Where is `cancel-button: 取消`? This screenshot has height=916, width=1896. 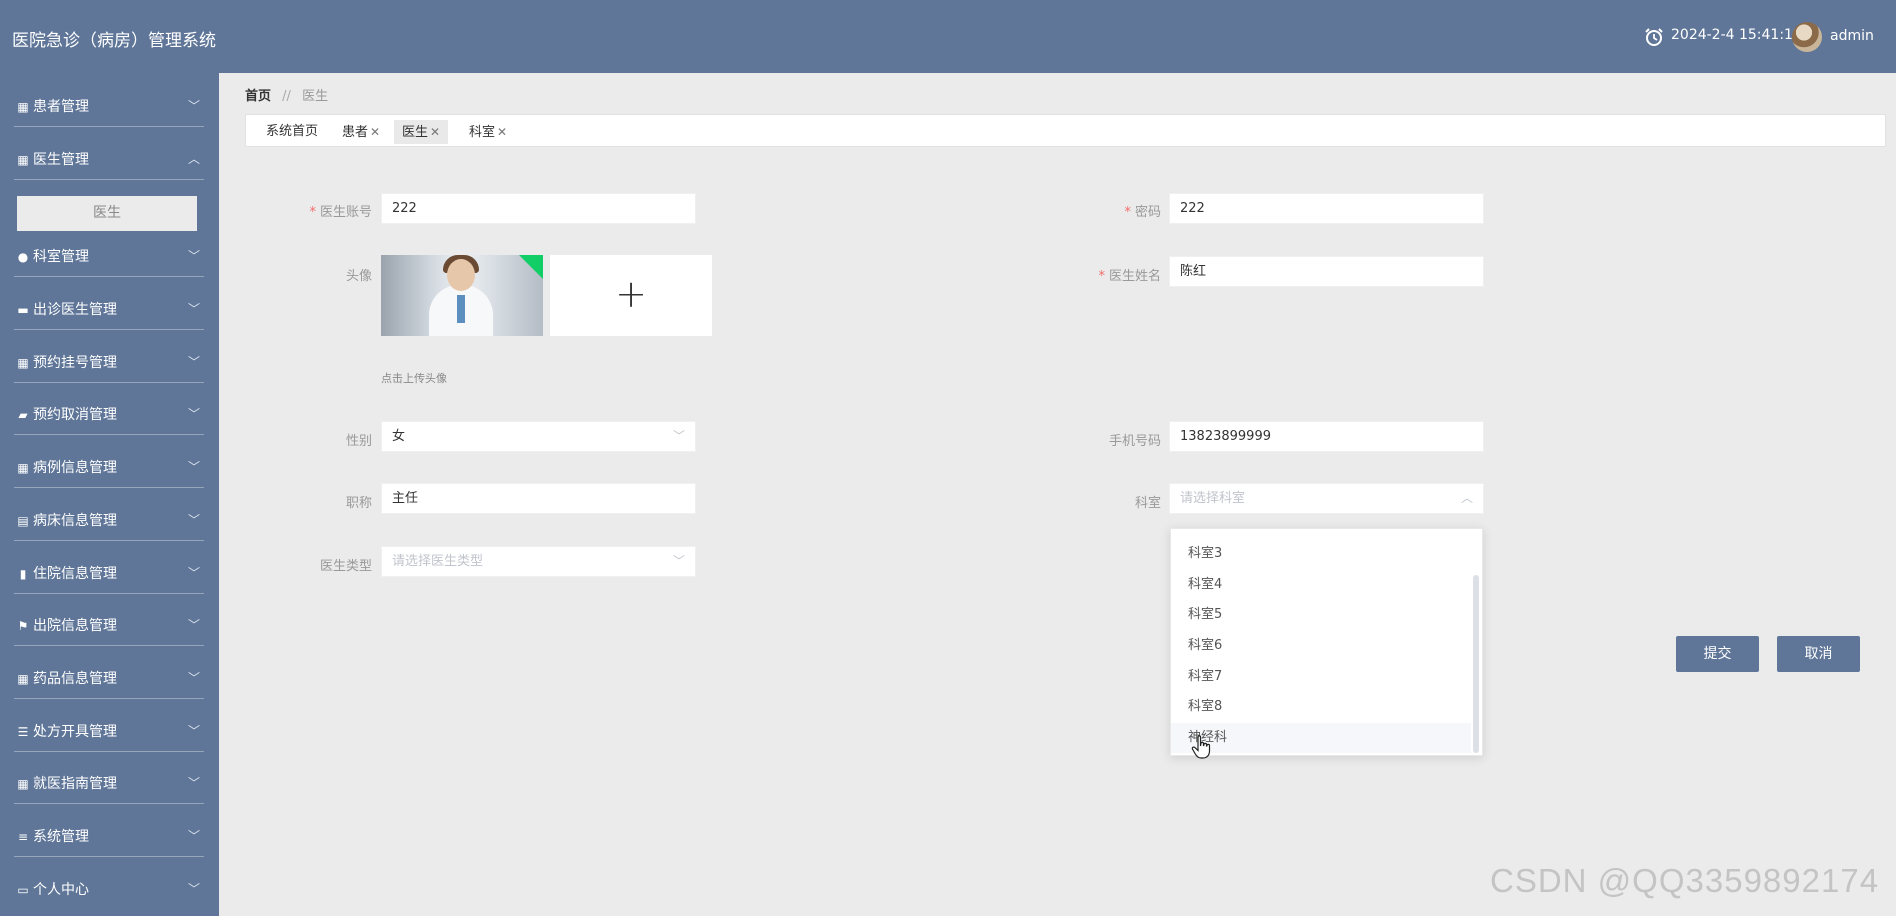
cancel-button: 取消 is located at coordinates (1818, 654).